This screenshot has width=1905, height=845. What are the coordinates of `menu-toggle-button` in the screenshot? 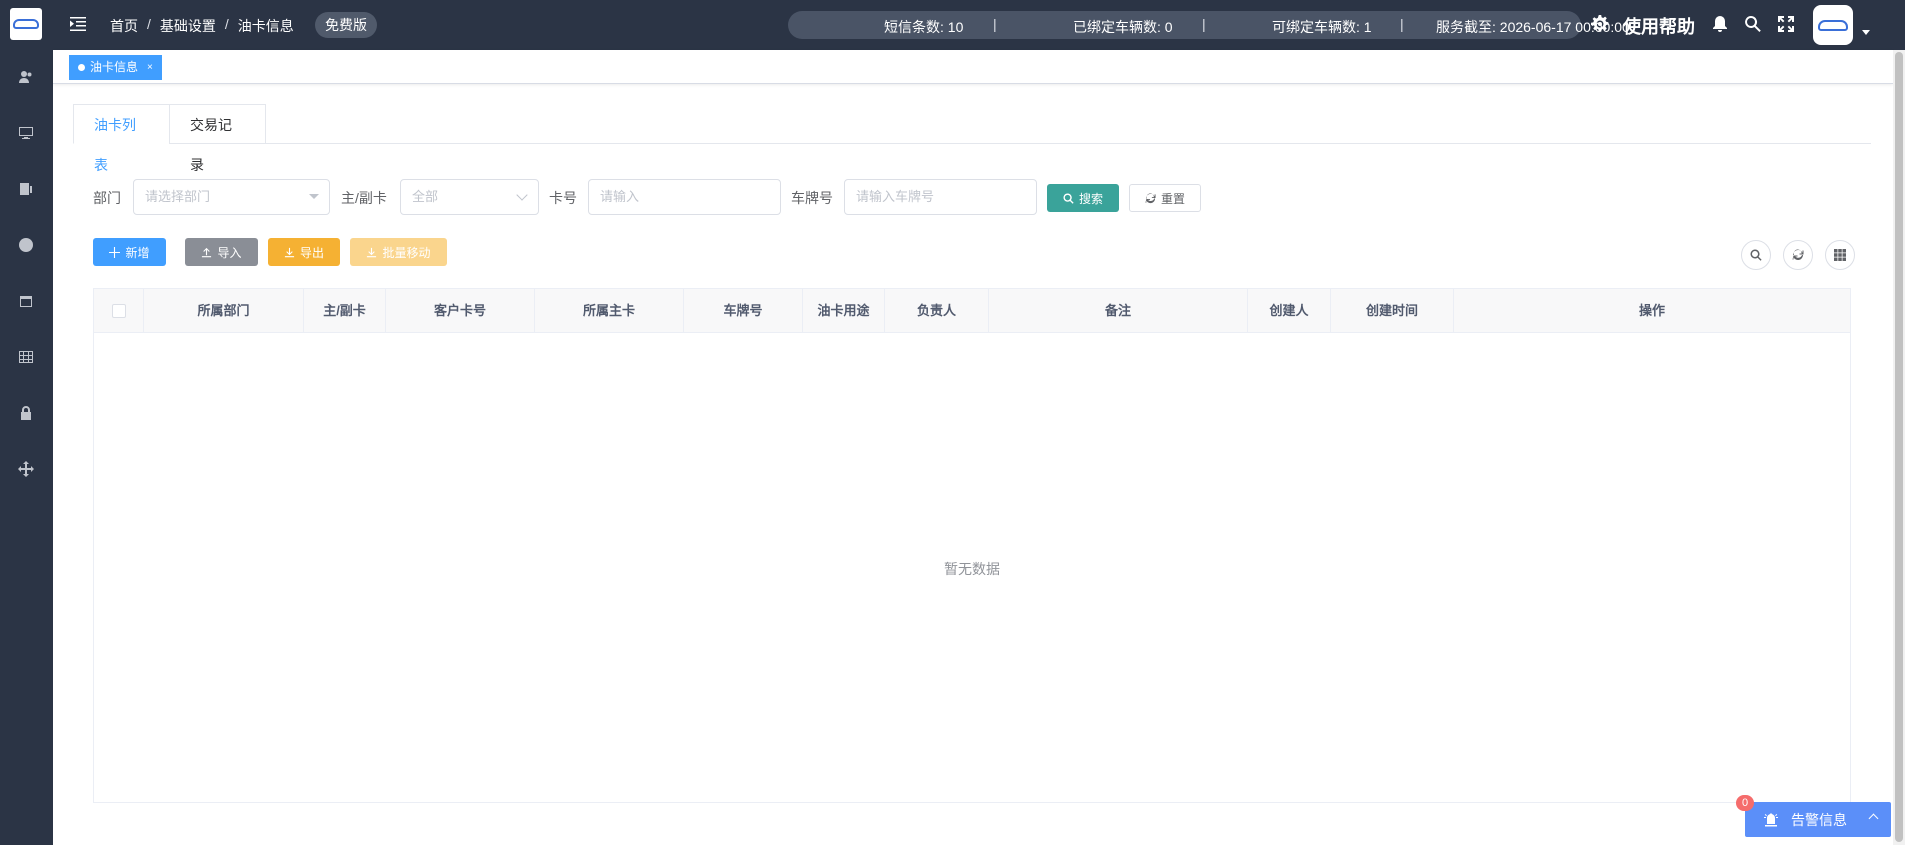 It's located at (78, 24).